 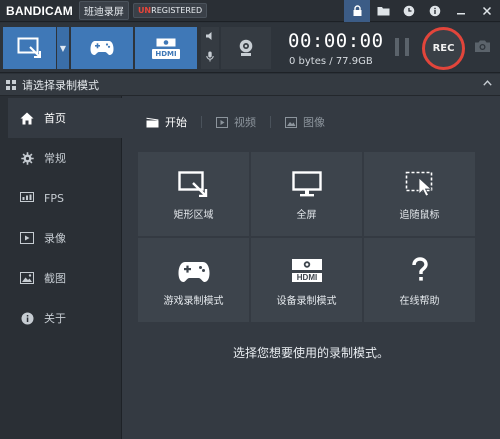 What do you see at coordinates (152, 122) in the screenshot?
I see `clapperboard-icon` at bounding box center [152, 122].